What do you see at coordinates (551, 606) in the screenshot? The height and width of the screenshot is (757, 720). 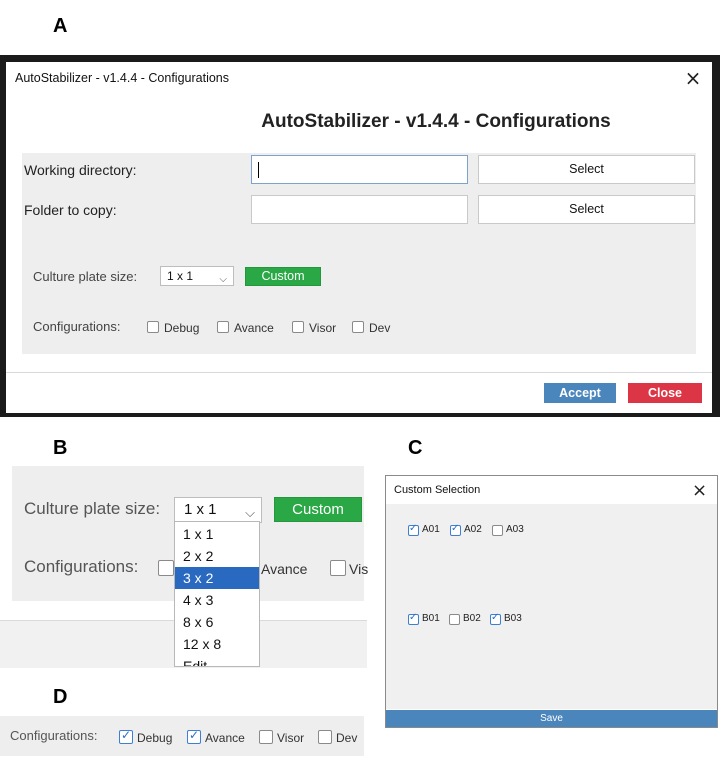 I see `well-grid: ✓ A01 ✓ A02 A03 ✓ B01 B02 ✓ B03` at bounding box center [551, 606].